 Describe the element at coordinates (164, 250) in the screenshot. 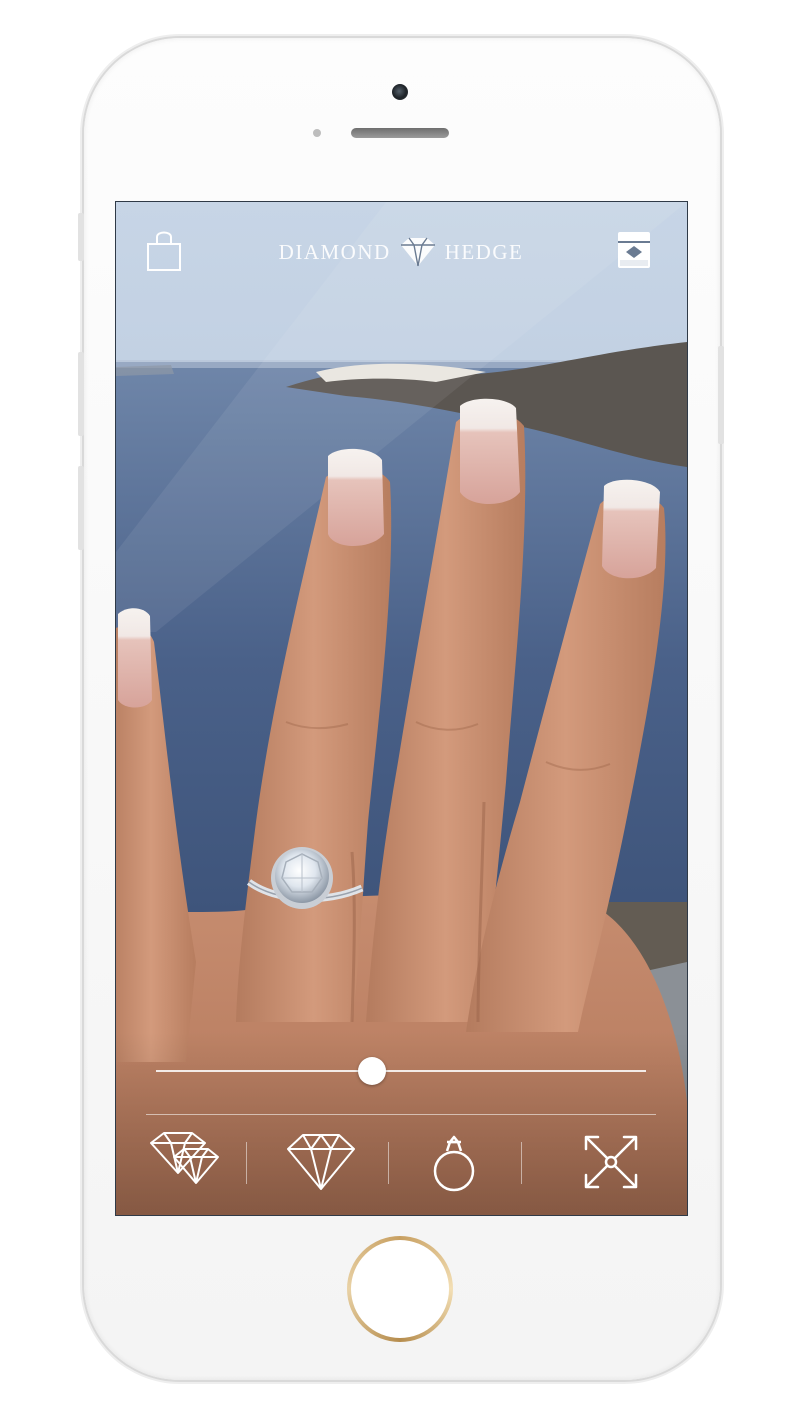

I see `shopping-bag-icon` at that location.